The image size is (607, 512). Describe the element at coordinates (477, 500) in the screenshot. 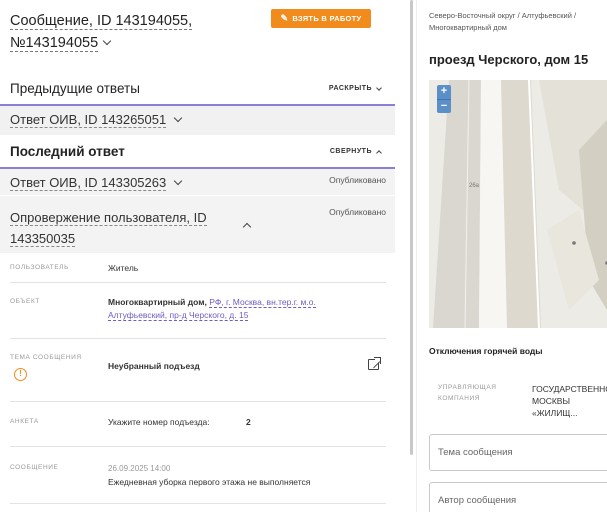

I see `author-filter-placeholder: Автор сообщения` at that location.